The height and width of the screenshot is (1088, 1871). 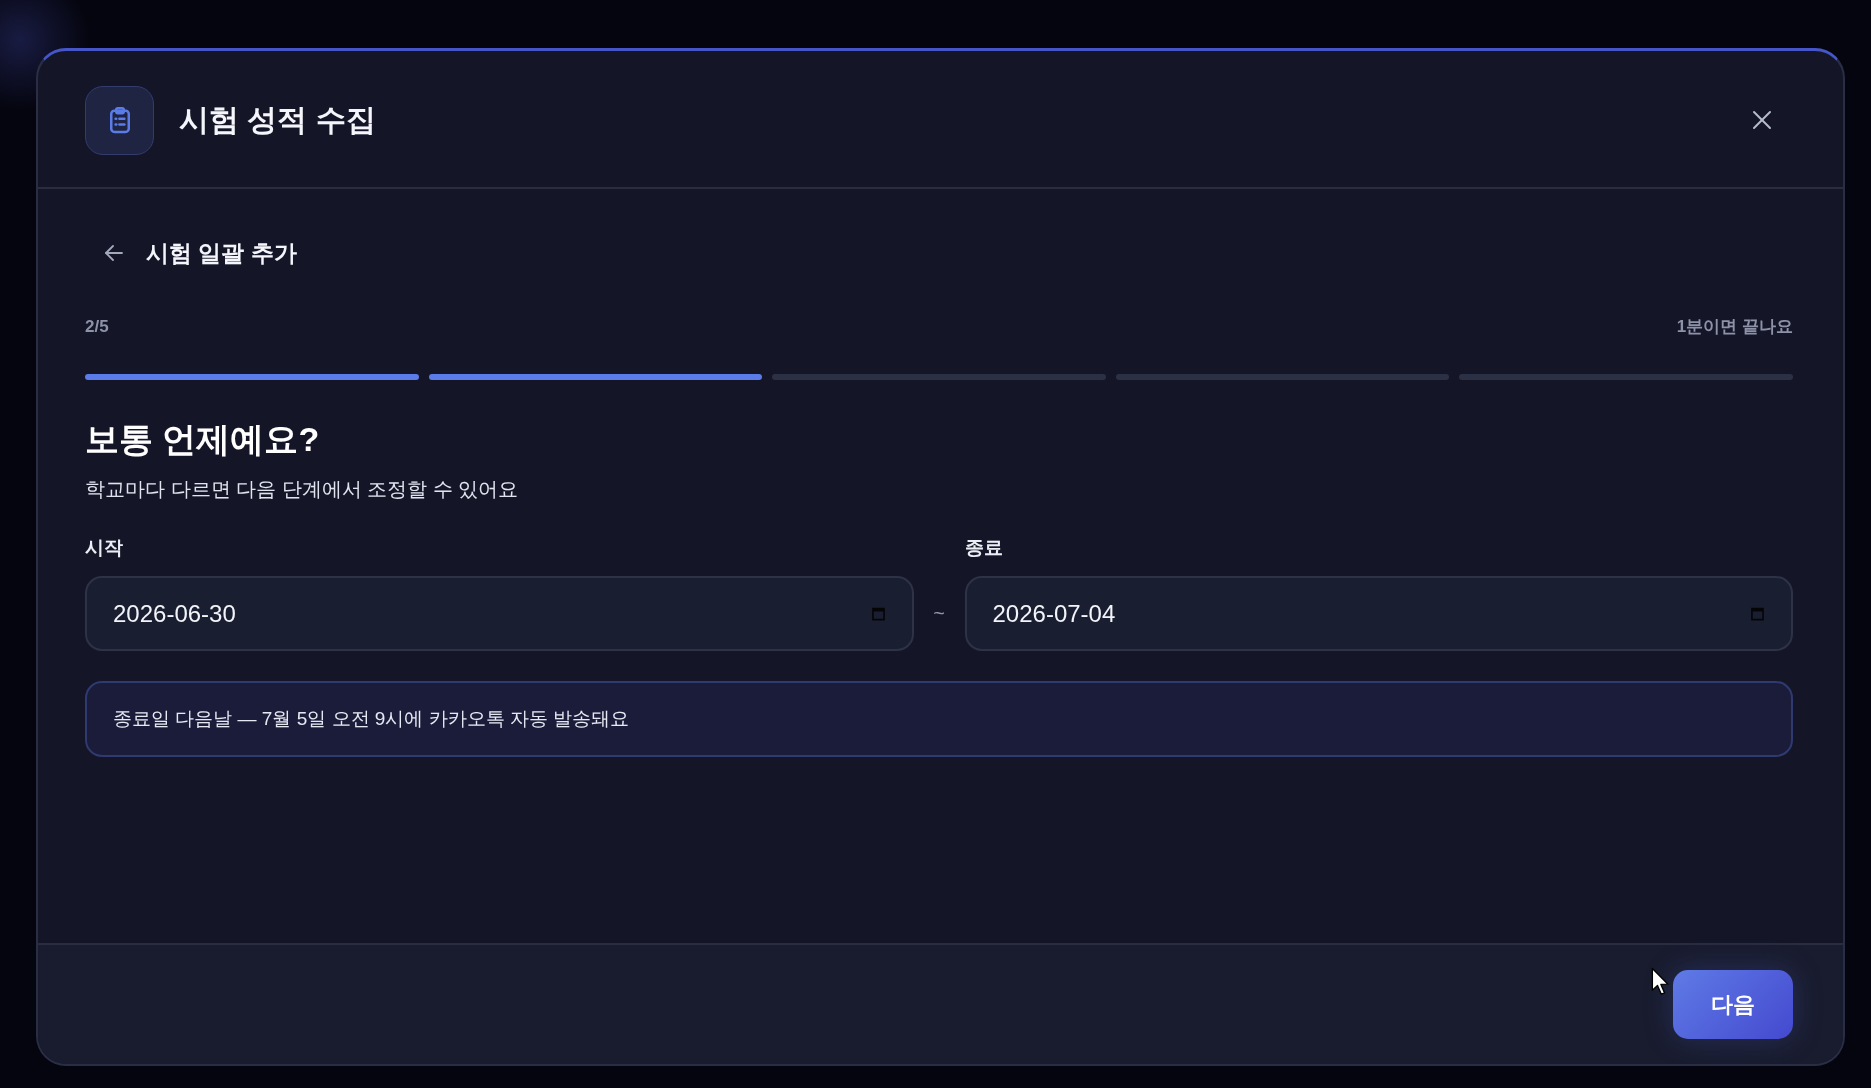 I want to click on dialog-title: 시험 성적 수집, so click(x=277, y=119).